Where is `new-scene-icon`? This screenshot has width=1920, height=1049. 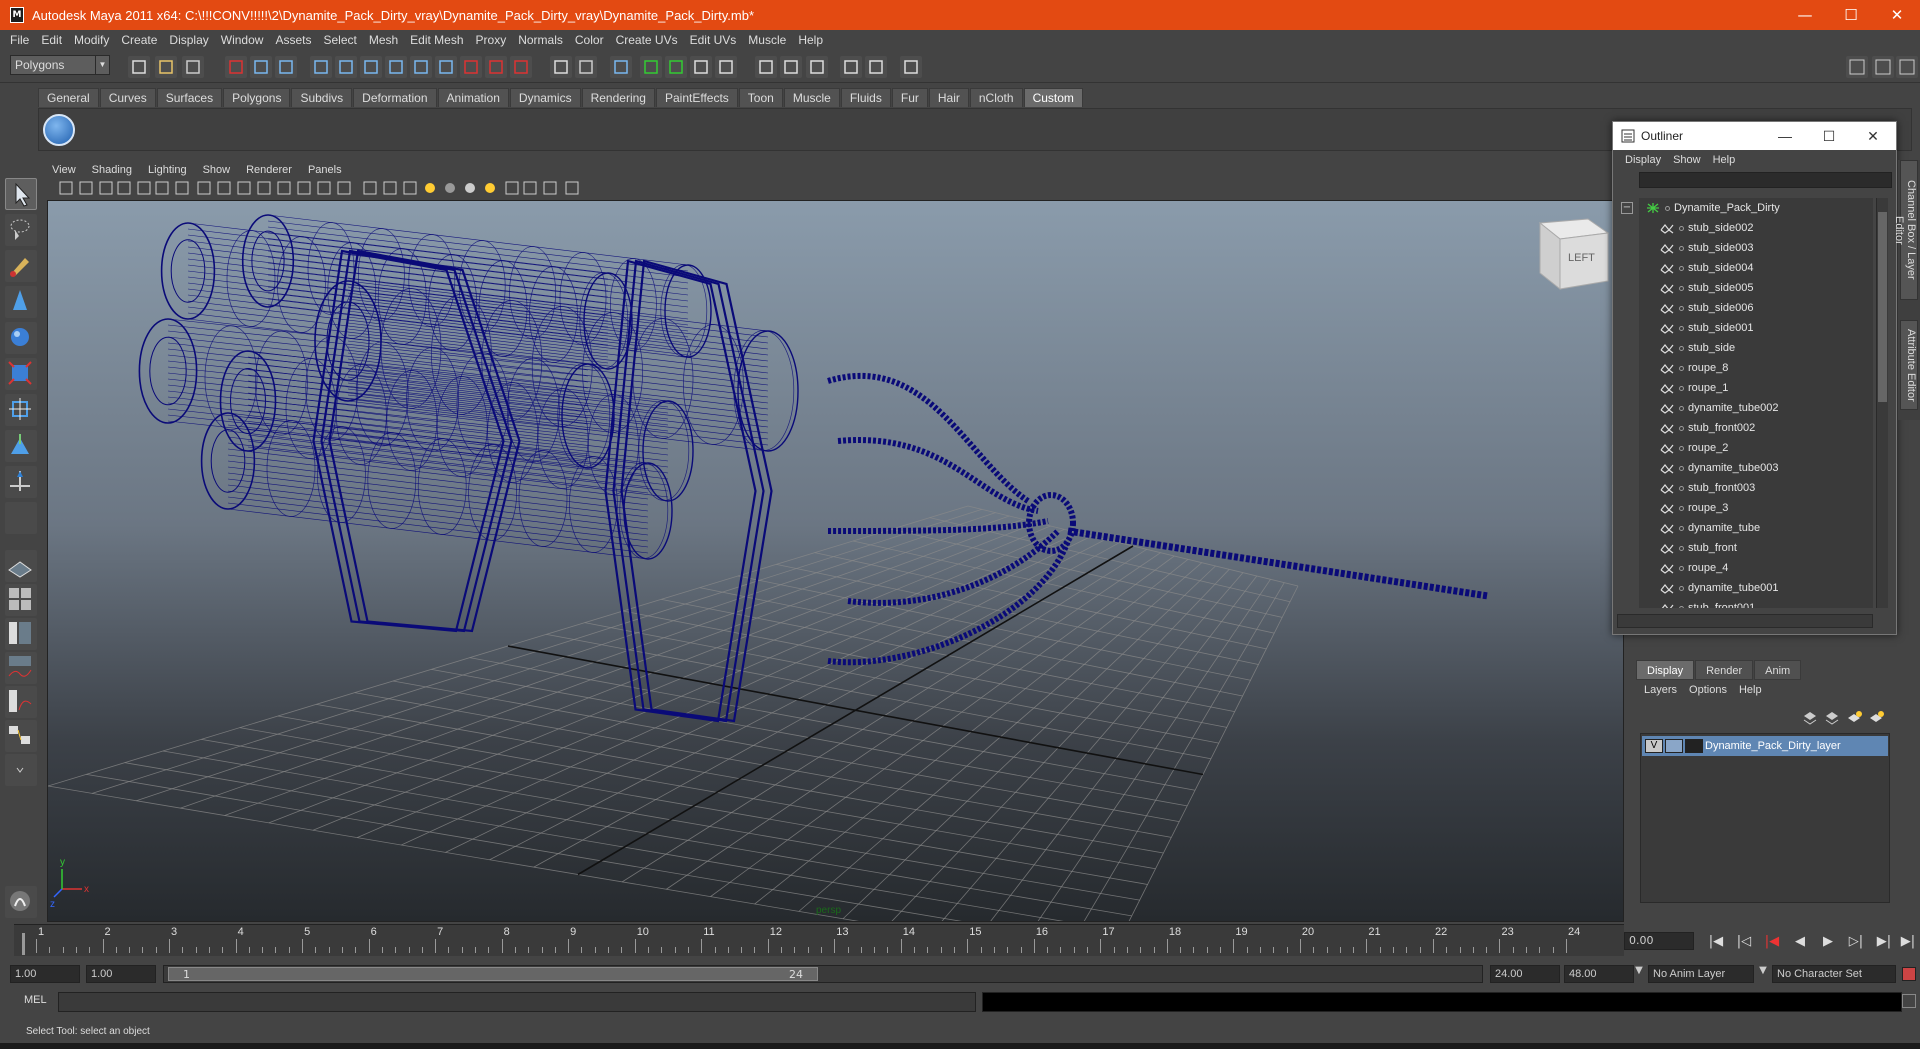 new-scene-icon is located at coordinates (139, 67).